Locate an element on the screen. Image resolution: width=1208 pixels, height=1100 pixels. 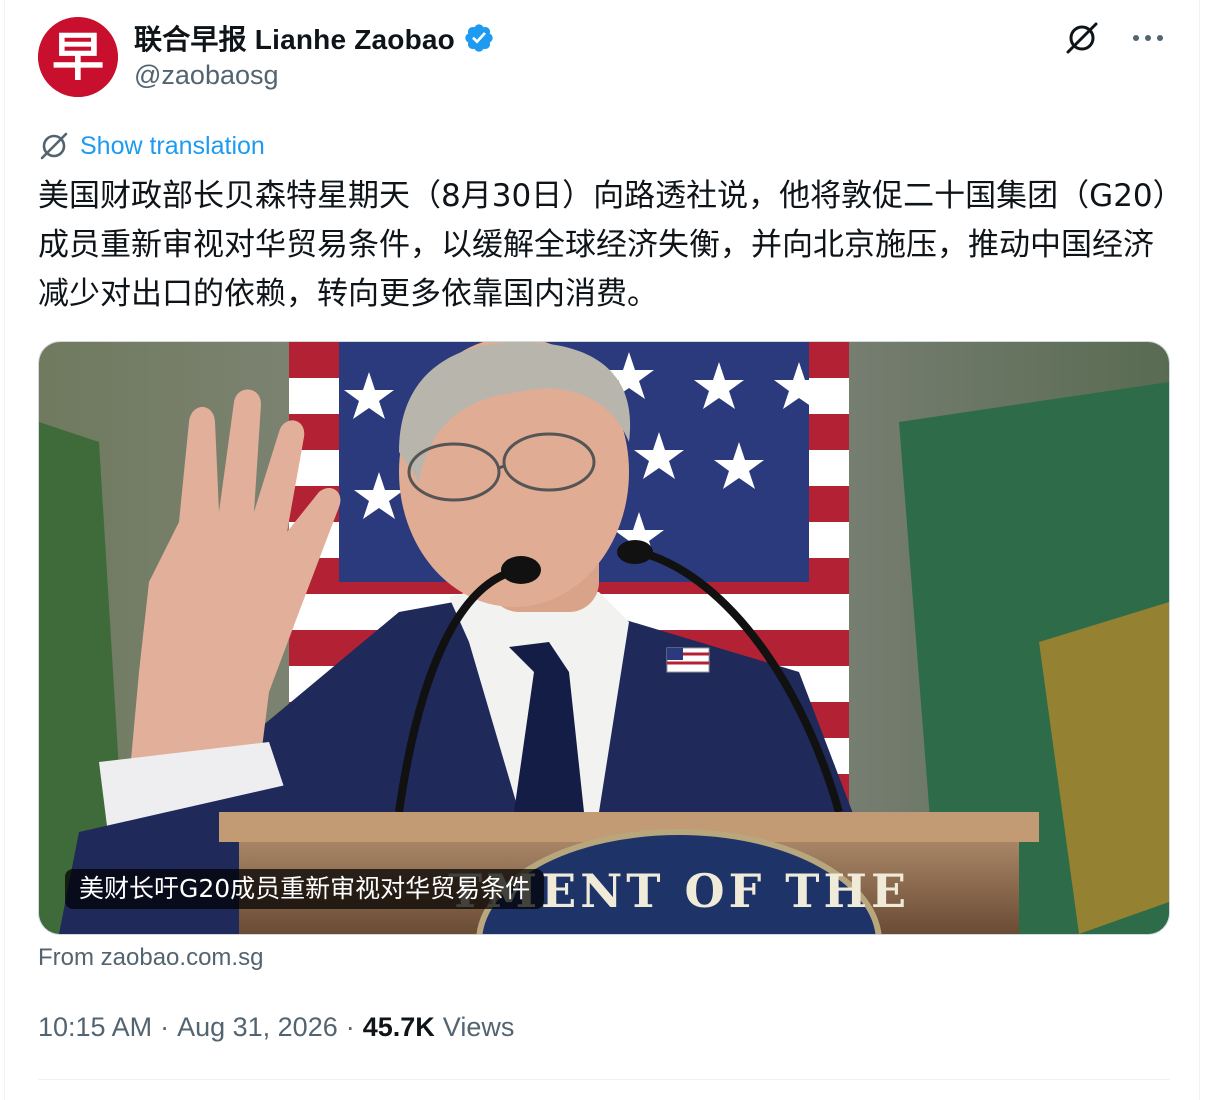
svg-text: 早 is located at coordinates (78, 58).